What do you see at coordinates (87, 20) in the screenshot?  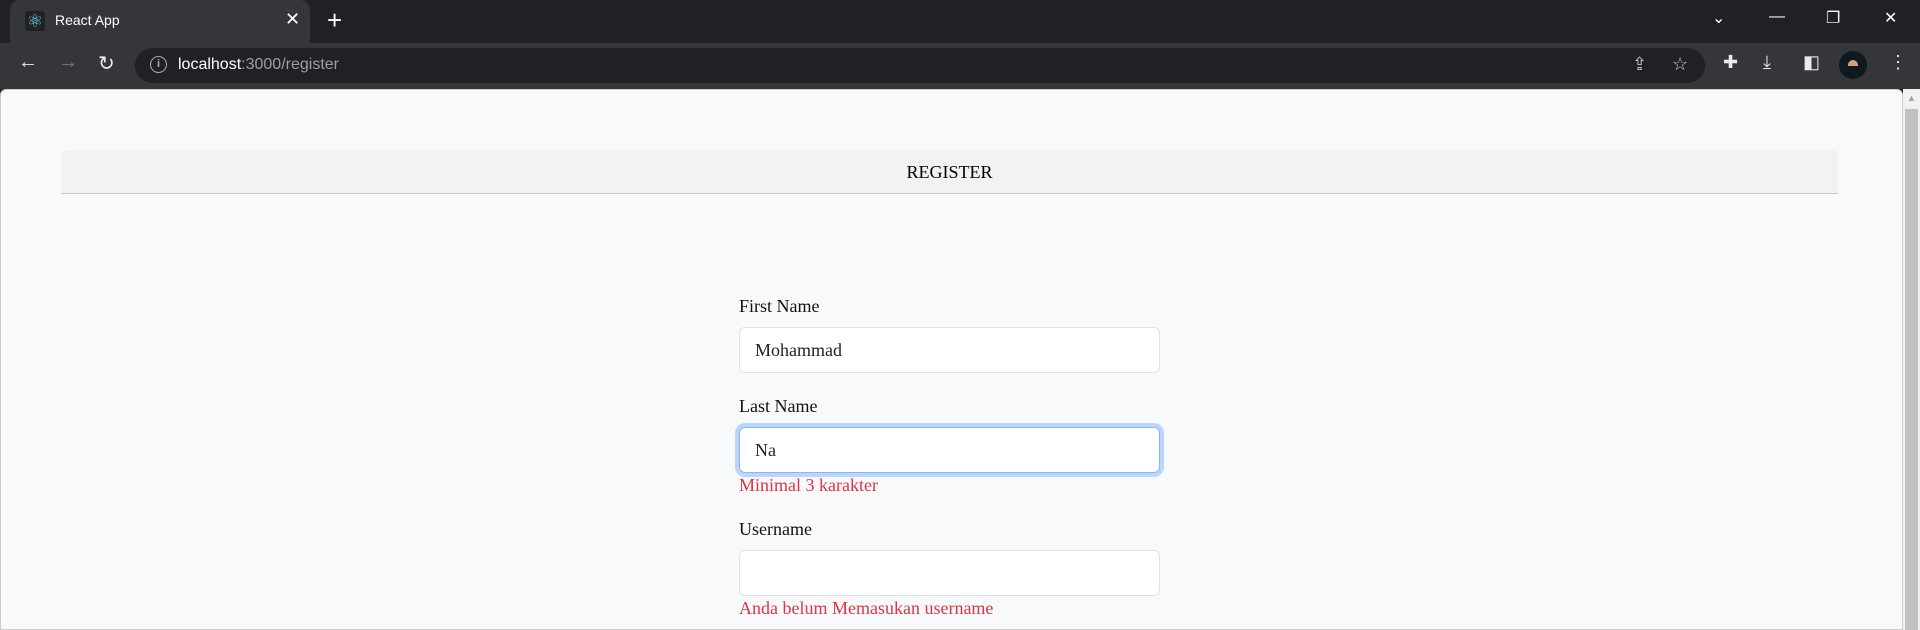 I see `tab-title: React App` at bounding box center [87, 20].